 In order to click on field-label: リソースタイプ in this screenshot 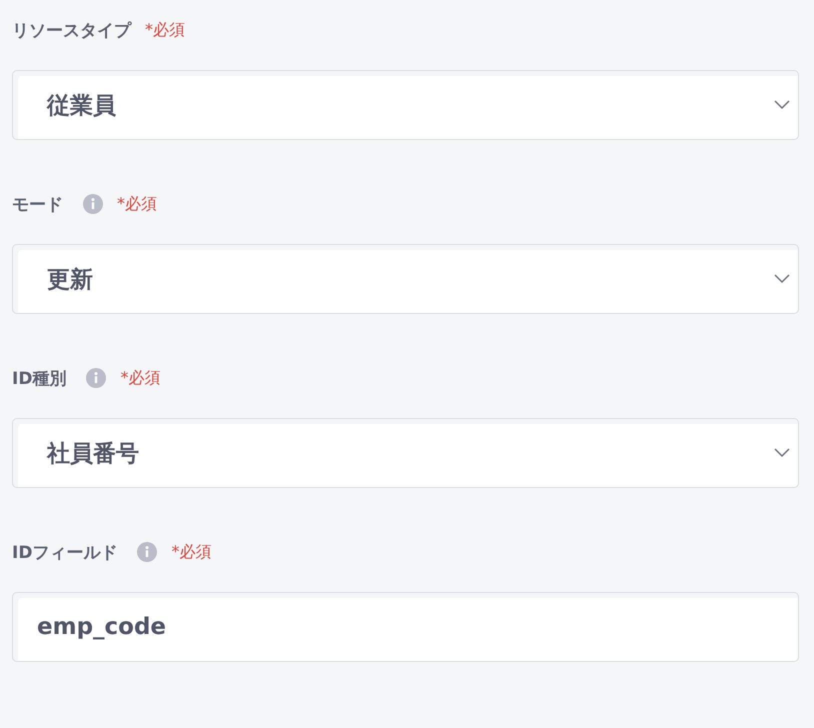, I will do `click(71, 31)`.